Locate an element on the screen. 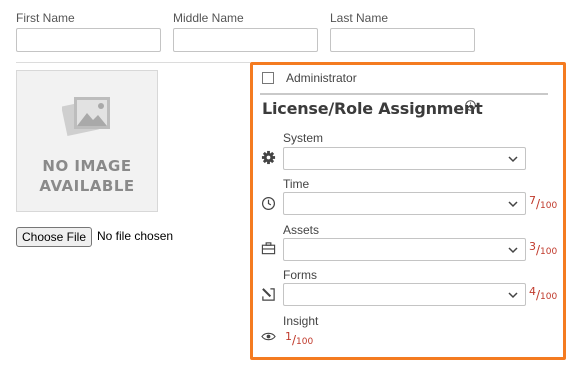  assets-license-count: 3/100 is located at coordinates (543, 248).